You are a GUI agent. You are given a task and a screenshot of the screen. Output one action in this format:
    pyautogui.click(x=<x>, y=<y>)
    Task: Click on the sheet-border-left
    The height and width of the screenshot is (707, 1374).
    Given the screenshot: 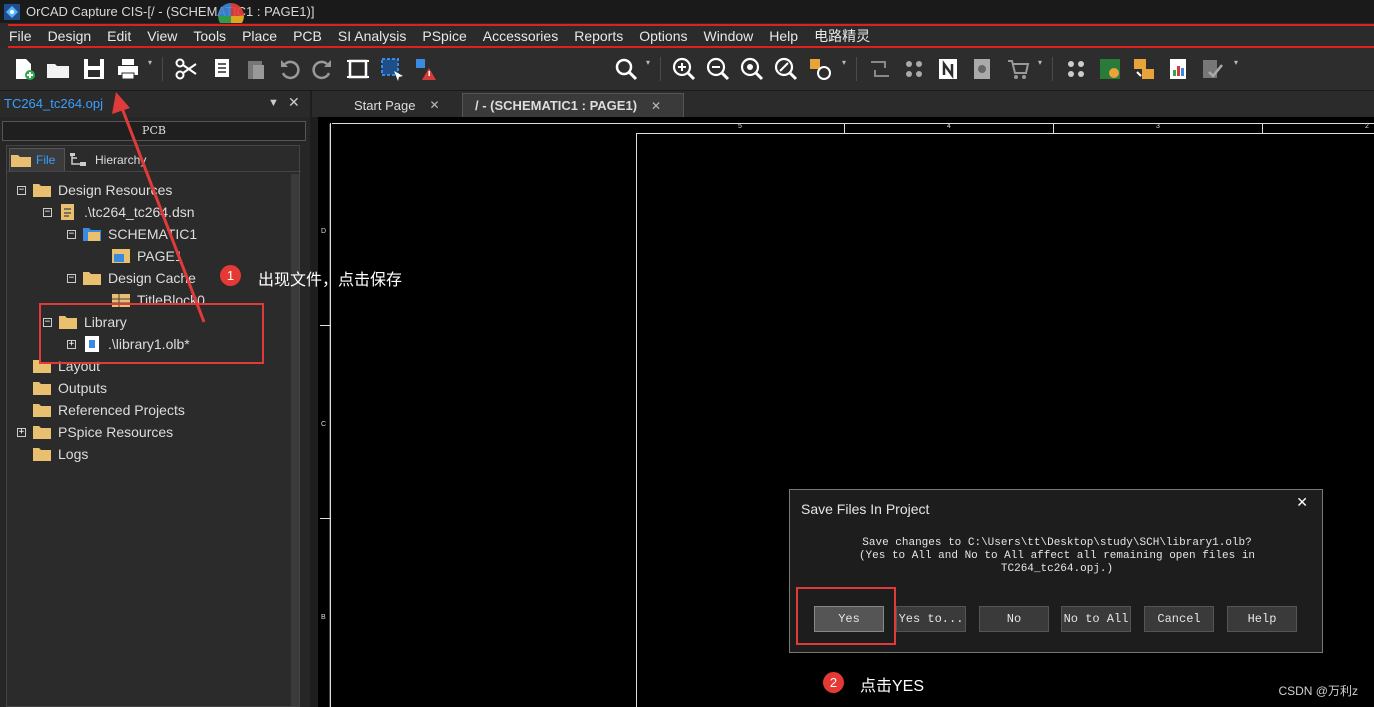 What is the action you would take?
    pyautogui.click(x=330, y=415)
    